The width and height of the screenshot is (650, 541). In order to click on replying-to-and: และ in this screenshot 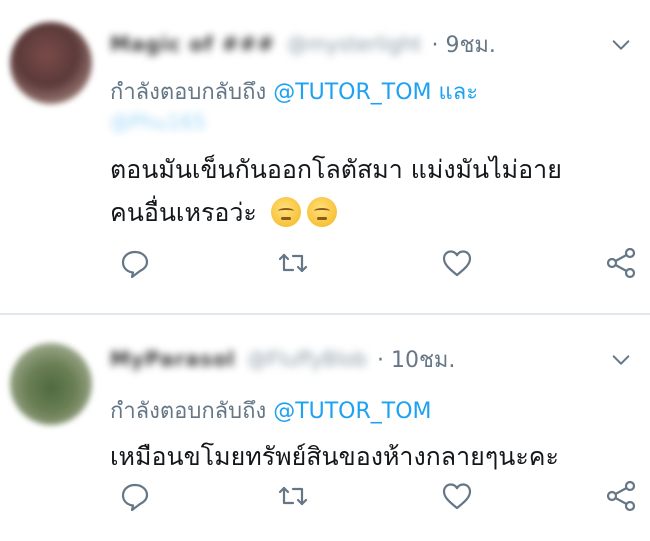, I will do `click(458, 92)`.